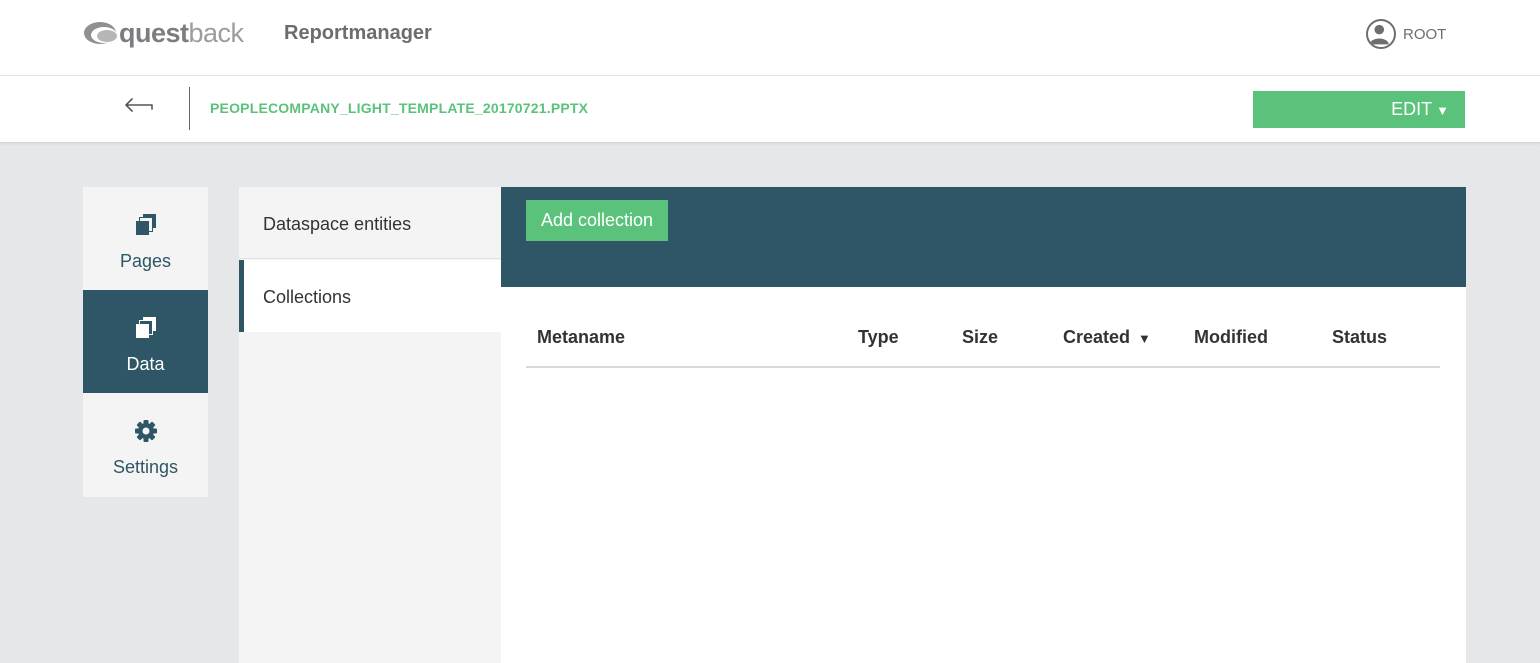 This screenshot has width=1540, height=663. I want to click on column-header-created: Created ▼, so click(1107, 337).